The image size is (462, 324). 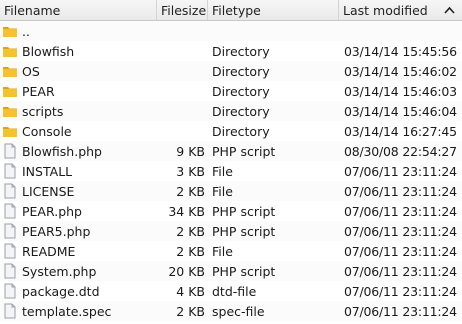 I want to click on file-row: scripts Directory 03/14/14 15:46:04, so click(x=231, y=111).